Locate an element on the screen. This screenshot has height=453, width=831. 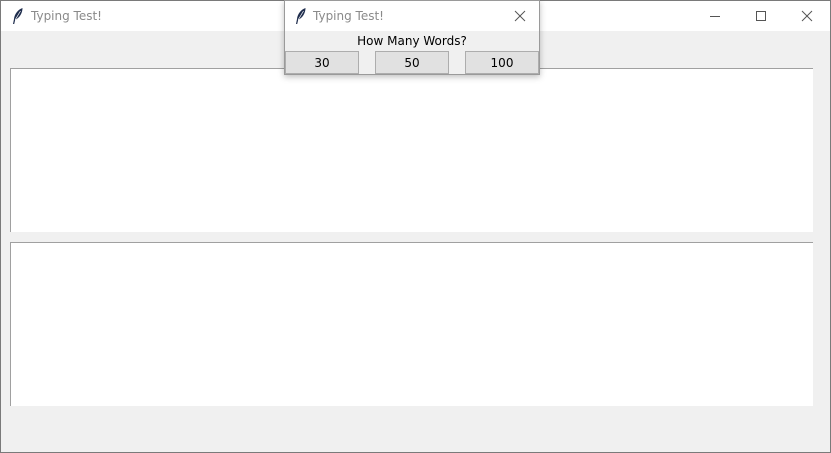
maximize-icon is located at coordinates (761, 16).